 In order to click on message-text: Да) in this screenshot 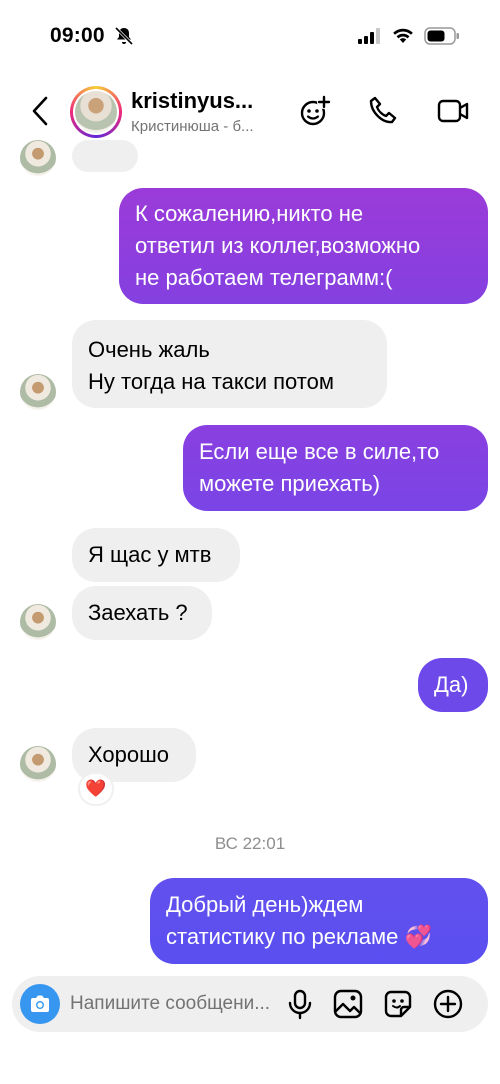, I will do `click(451, 684)`.